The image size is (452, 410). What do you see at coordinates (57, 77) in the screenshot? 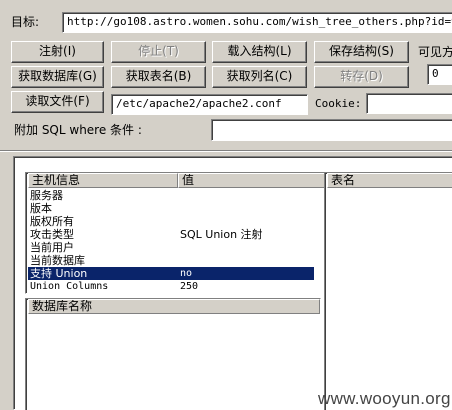
I see `get-databases-button: 获取数据库(G)` at bounding box center [57, 77].